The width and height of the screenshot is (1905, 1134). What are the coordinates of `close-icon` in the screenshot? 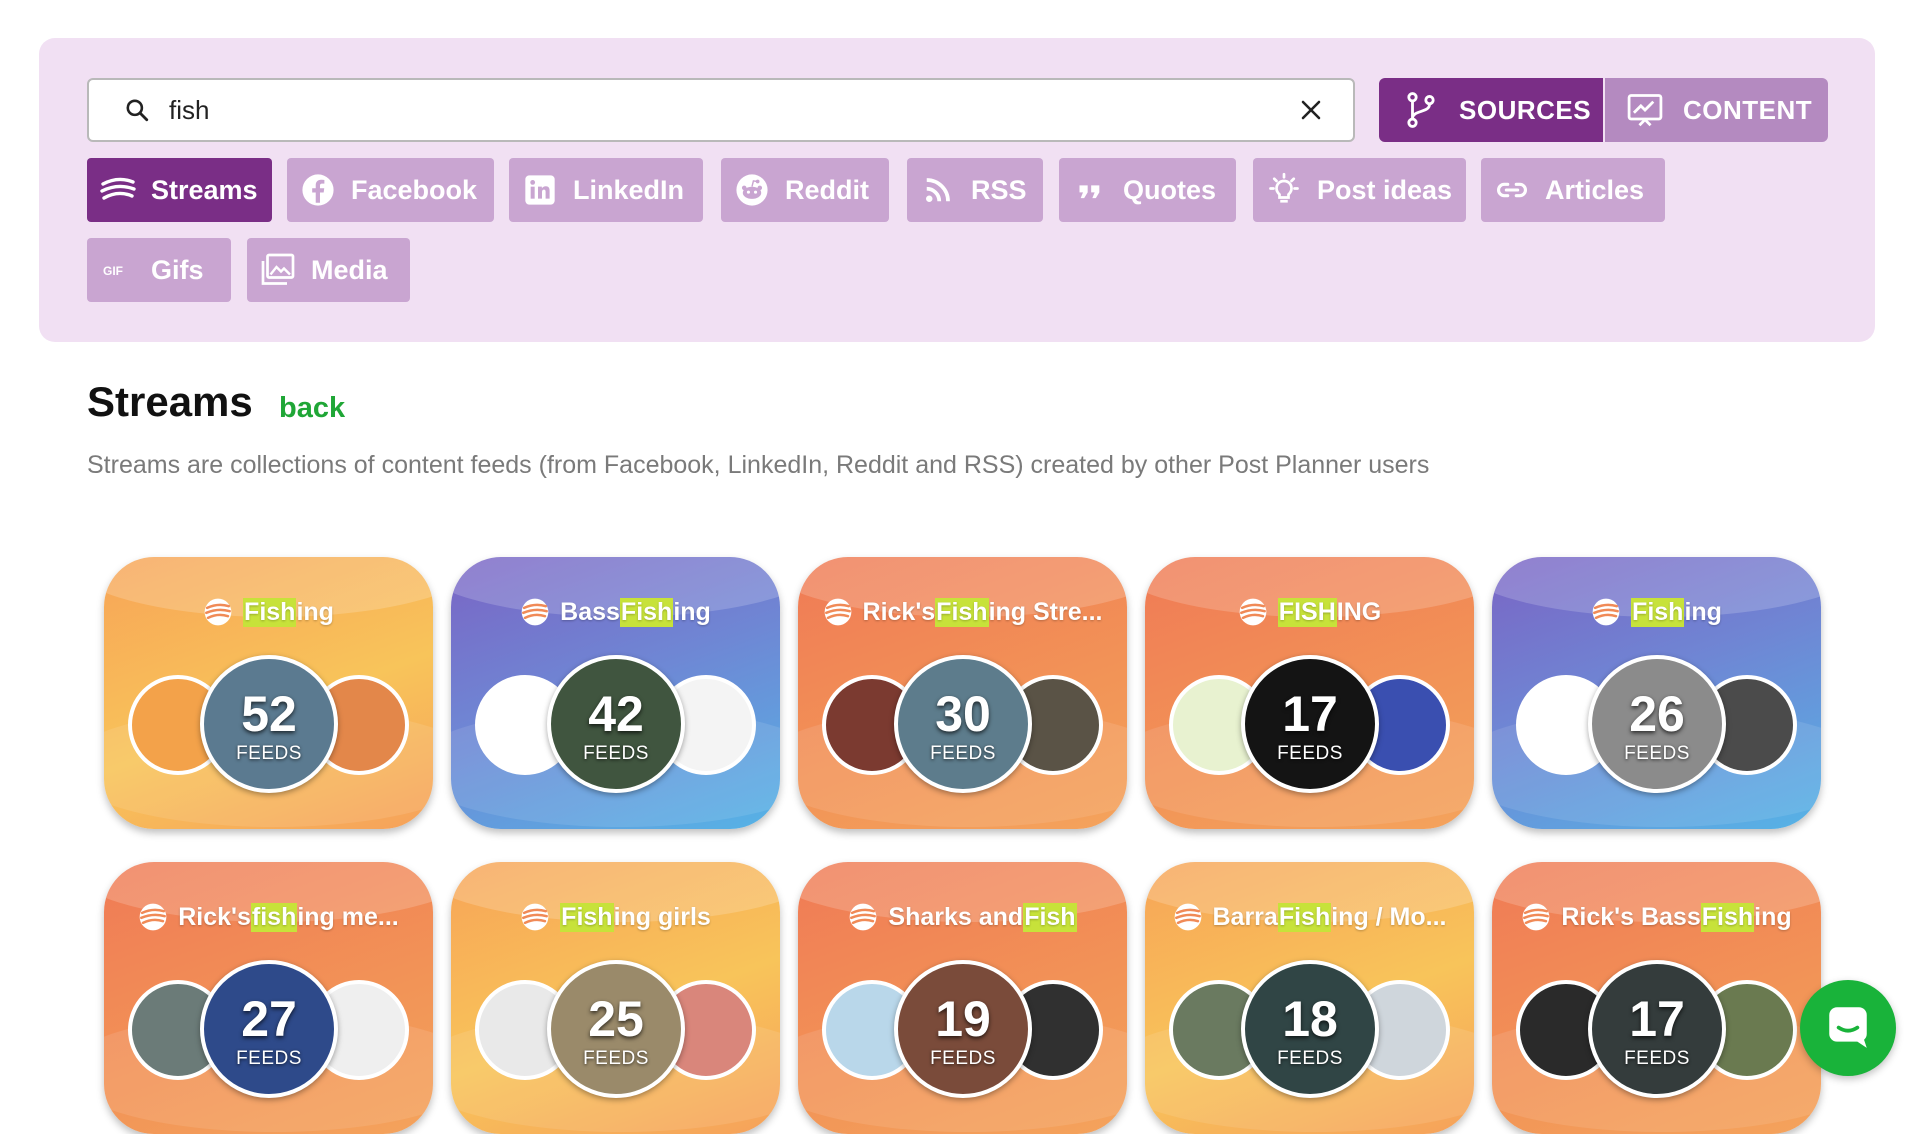 It's located at (1311, 110).